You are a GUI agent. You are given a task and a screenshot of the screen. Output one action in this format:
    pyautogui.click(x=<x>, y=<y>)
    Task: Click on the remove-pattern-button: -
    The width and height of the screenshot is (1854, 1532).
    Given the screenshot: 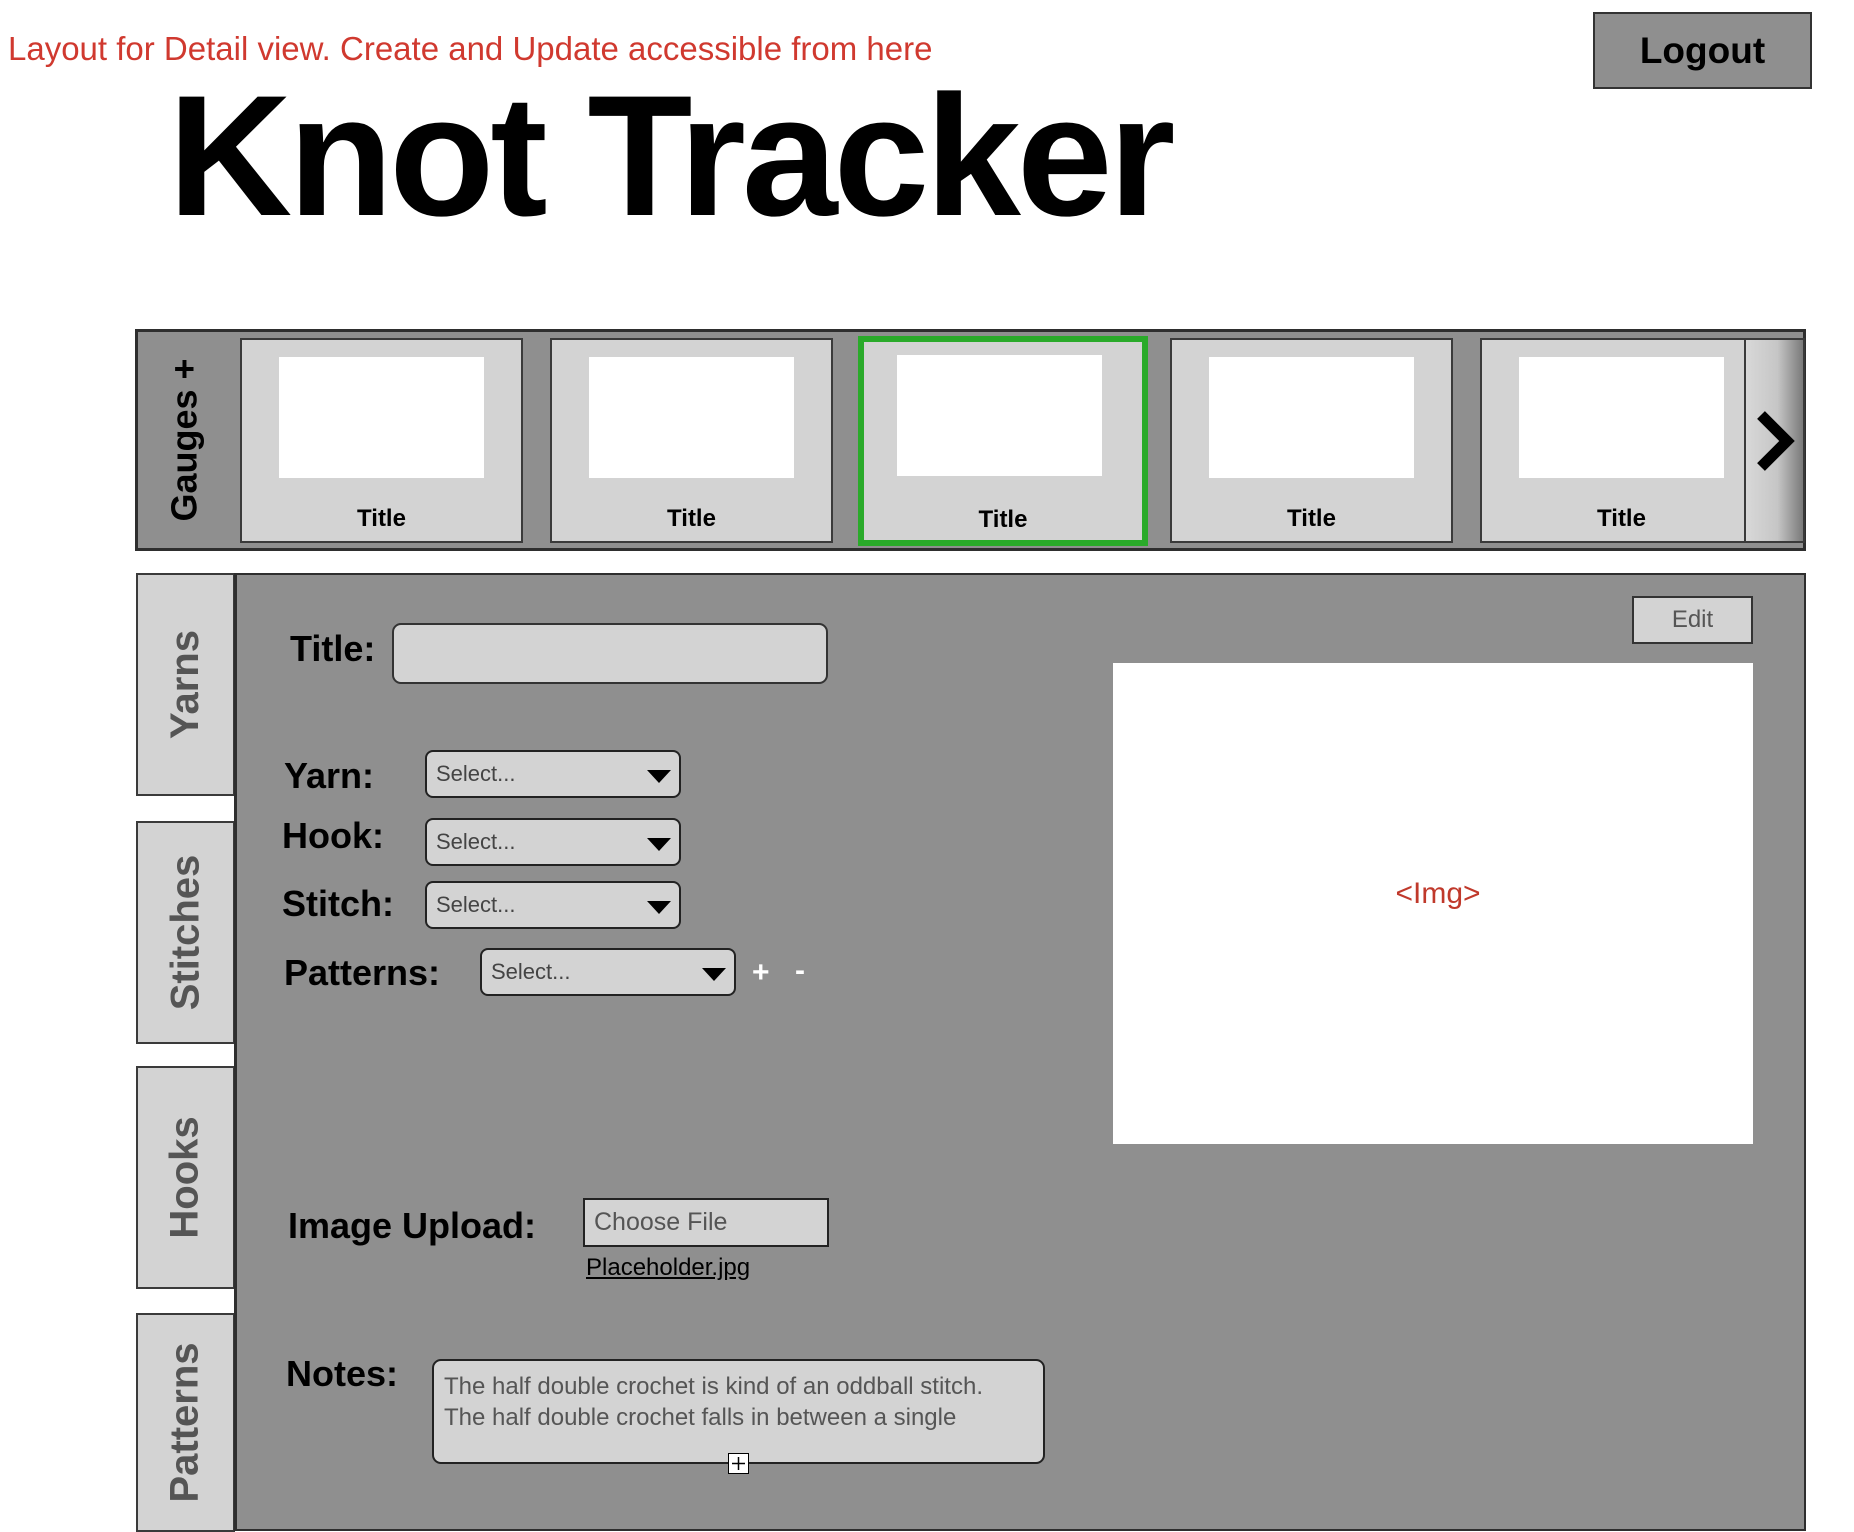 What is the action you would take?
    pyautogui.click(x=800, y=971)
    